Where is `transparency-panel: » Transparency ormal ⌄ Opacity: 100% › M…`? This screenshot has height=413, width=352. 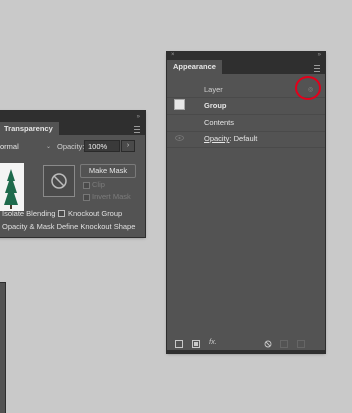 transparency-panel: » Transparency ormal ⌄ Opacity: 100% › M… is located at coordinates (72, 174).